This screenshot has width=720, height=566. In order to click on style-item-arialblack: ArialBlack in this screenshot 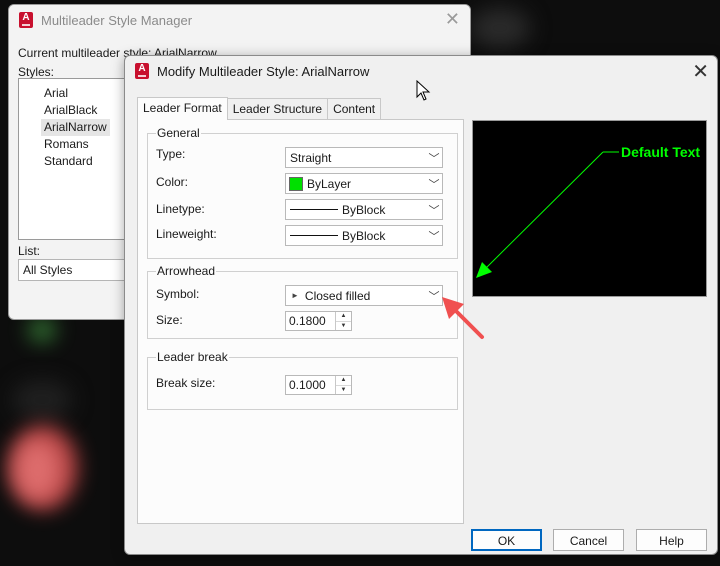, I will do `click(70, 110)`.